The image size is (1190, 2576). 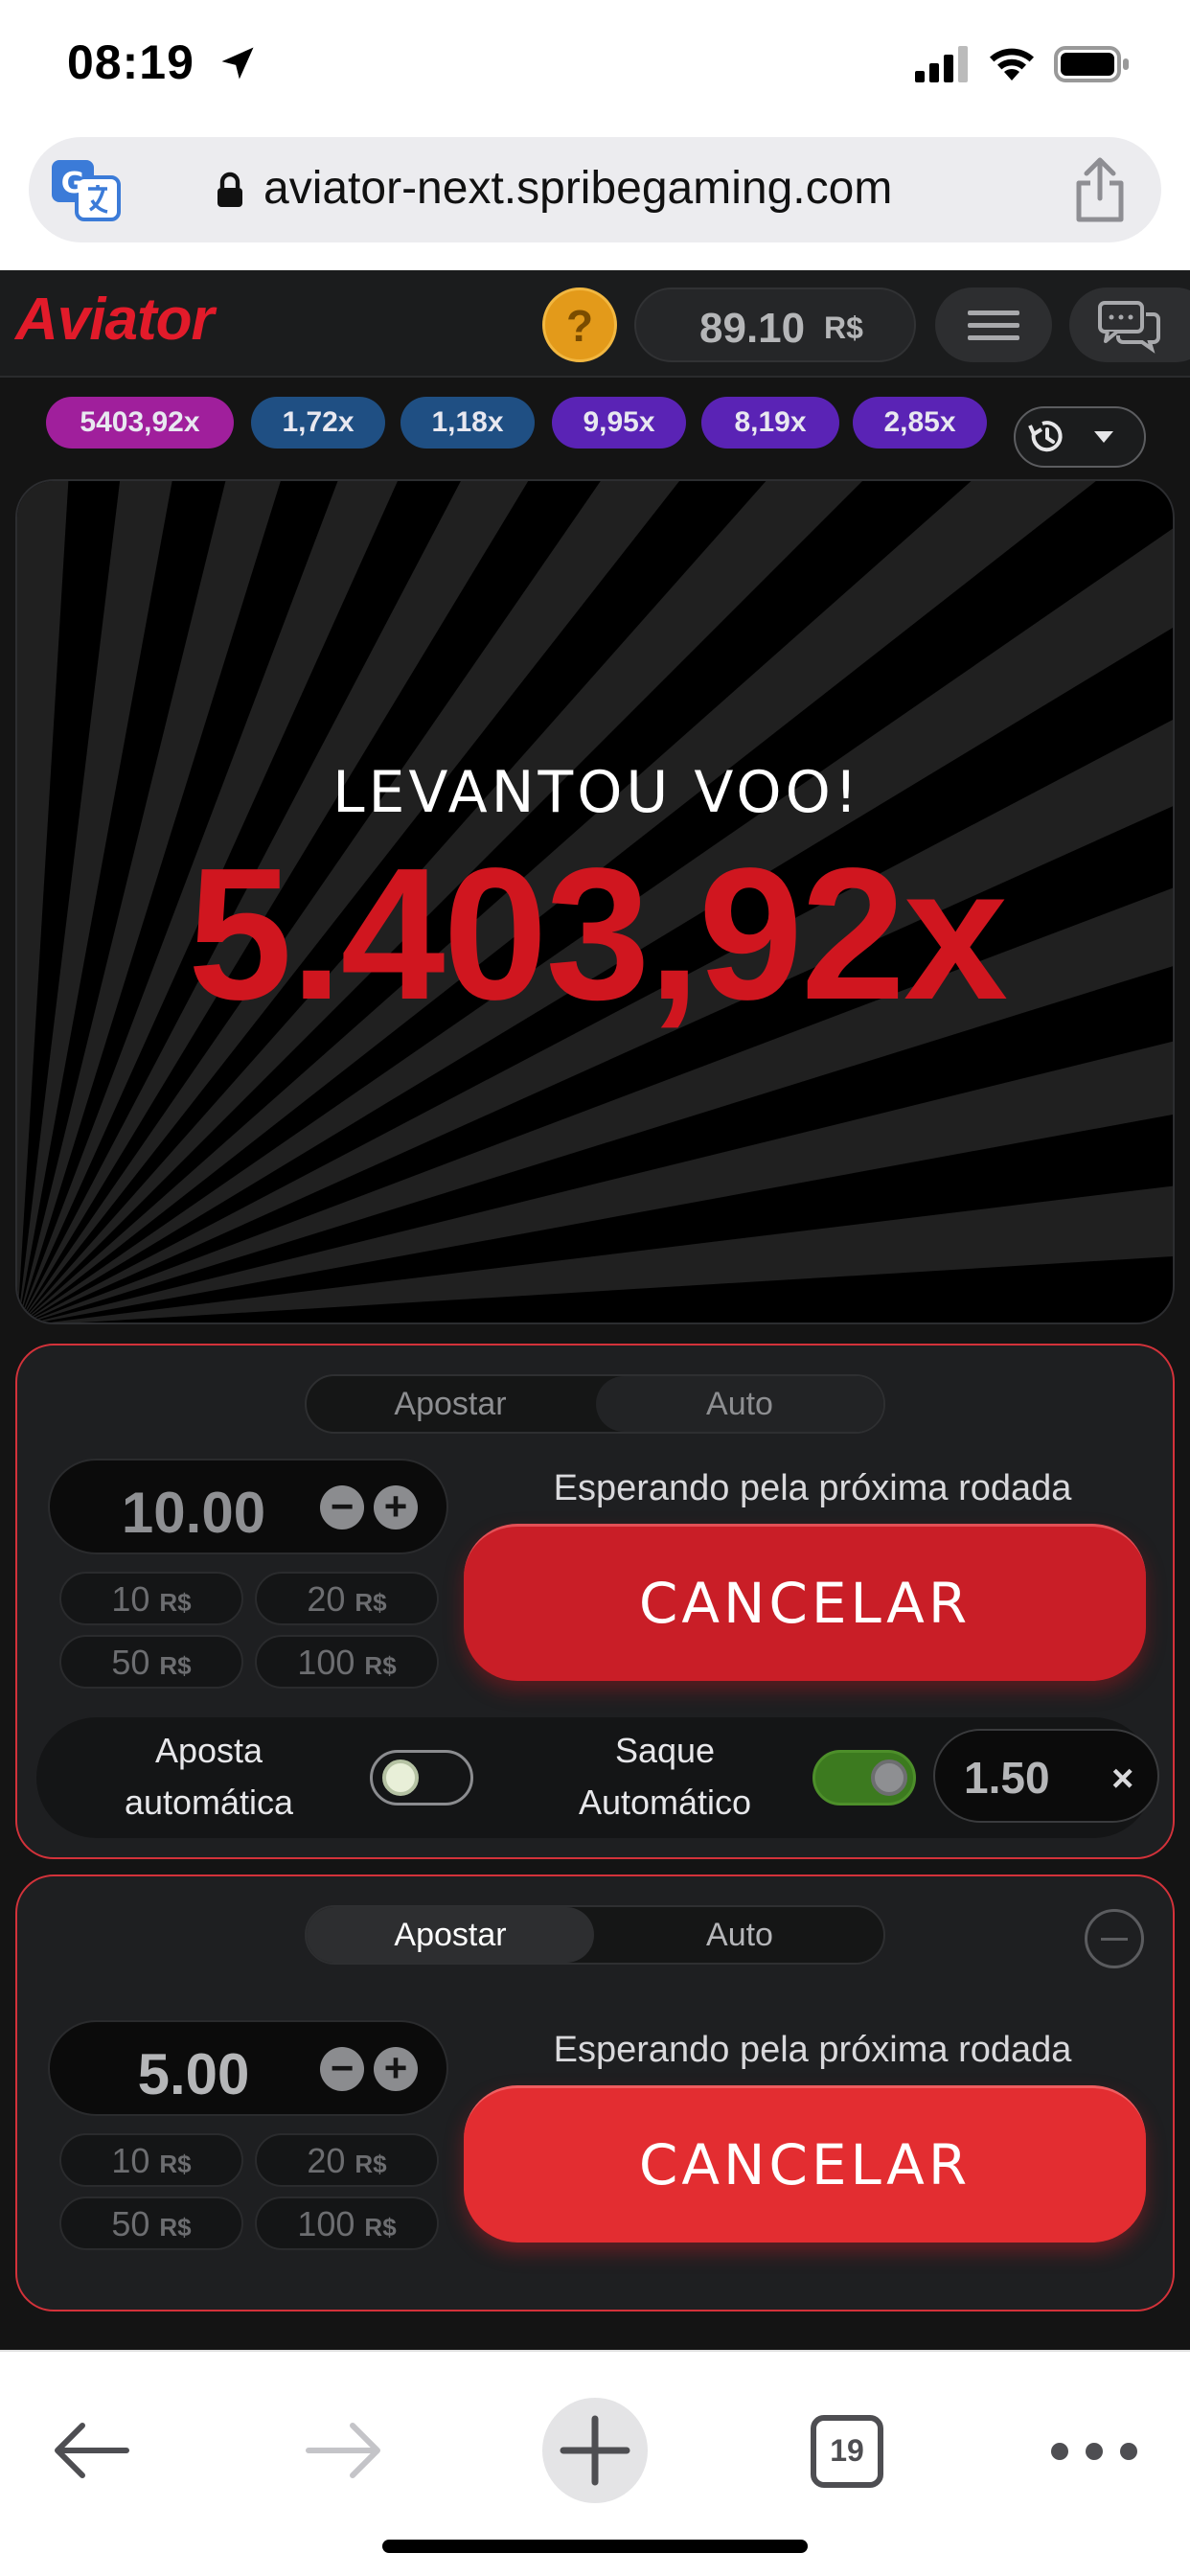 What do you see at coordinates (230, 189) in the screenshot?
I see `lock-icon` at bounding box center [230, 189].